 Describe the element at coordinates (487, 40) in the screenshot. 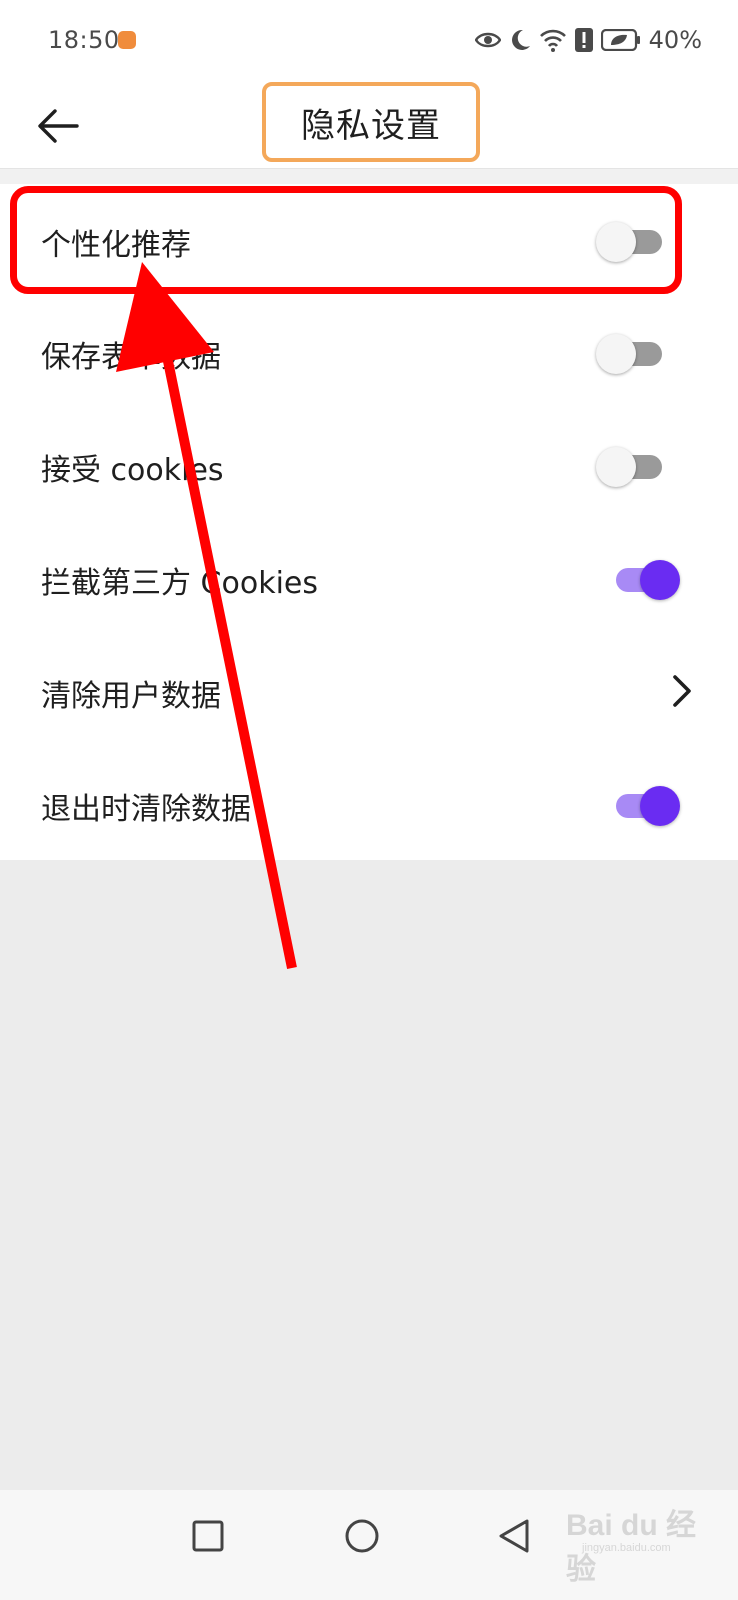

I see `eye-icon` at that location.